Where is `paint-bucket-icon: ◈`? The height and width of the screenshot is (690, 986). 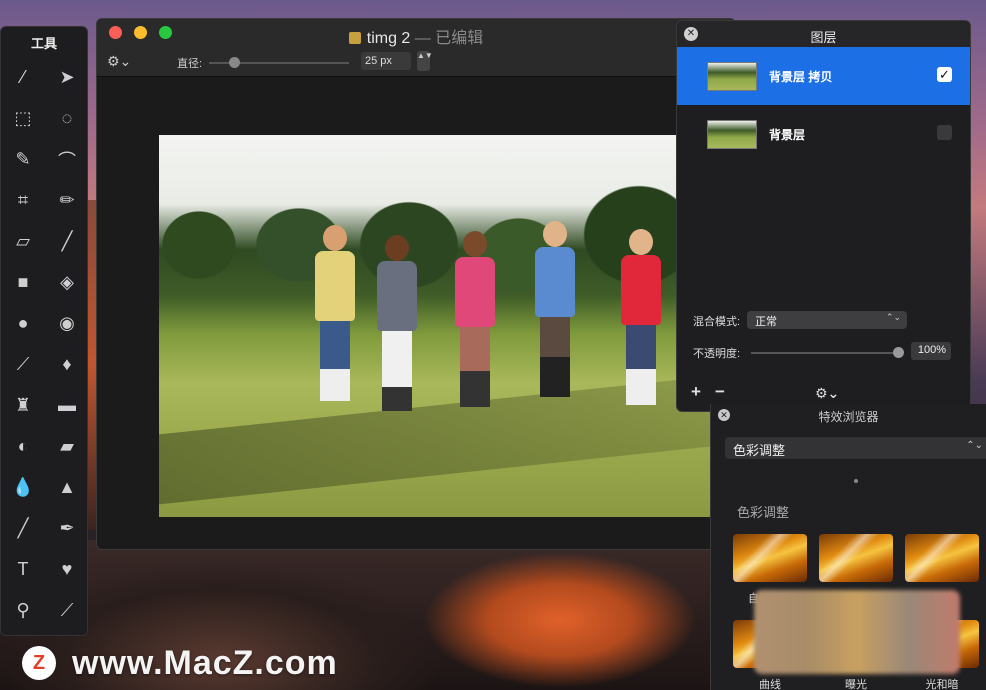 paint-bucket-icon: ◈ is located at coordinates (67, 282).